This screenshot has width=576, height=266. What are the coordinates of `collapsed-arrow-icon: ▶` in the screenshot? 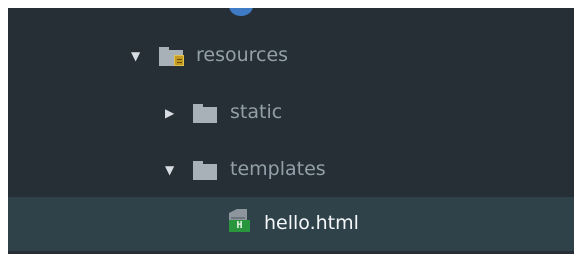 It's located at (169, 113).